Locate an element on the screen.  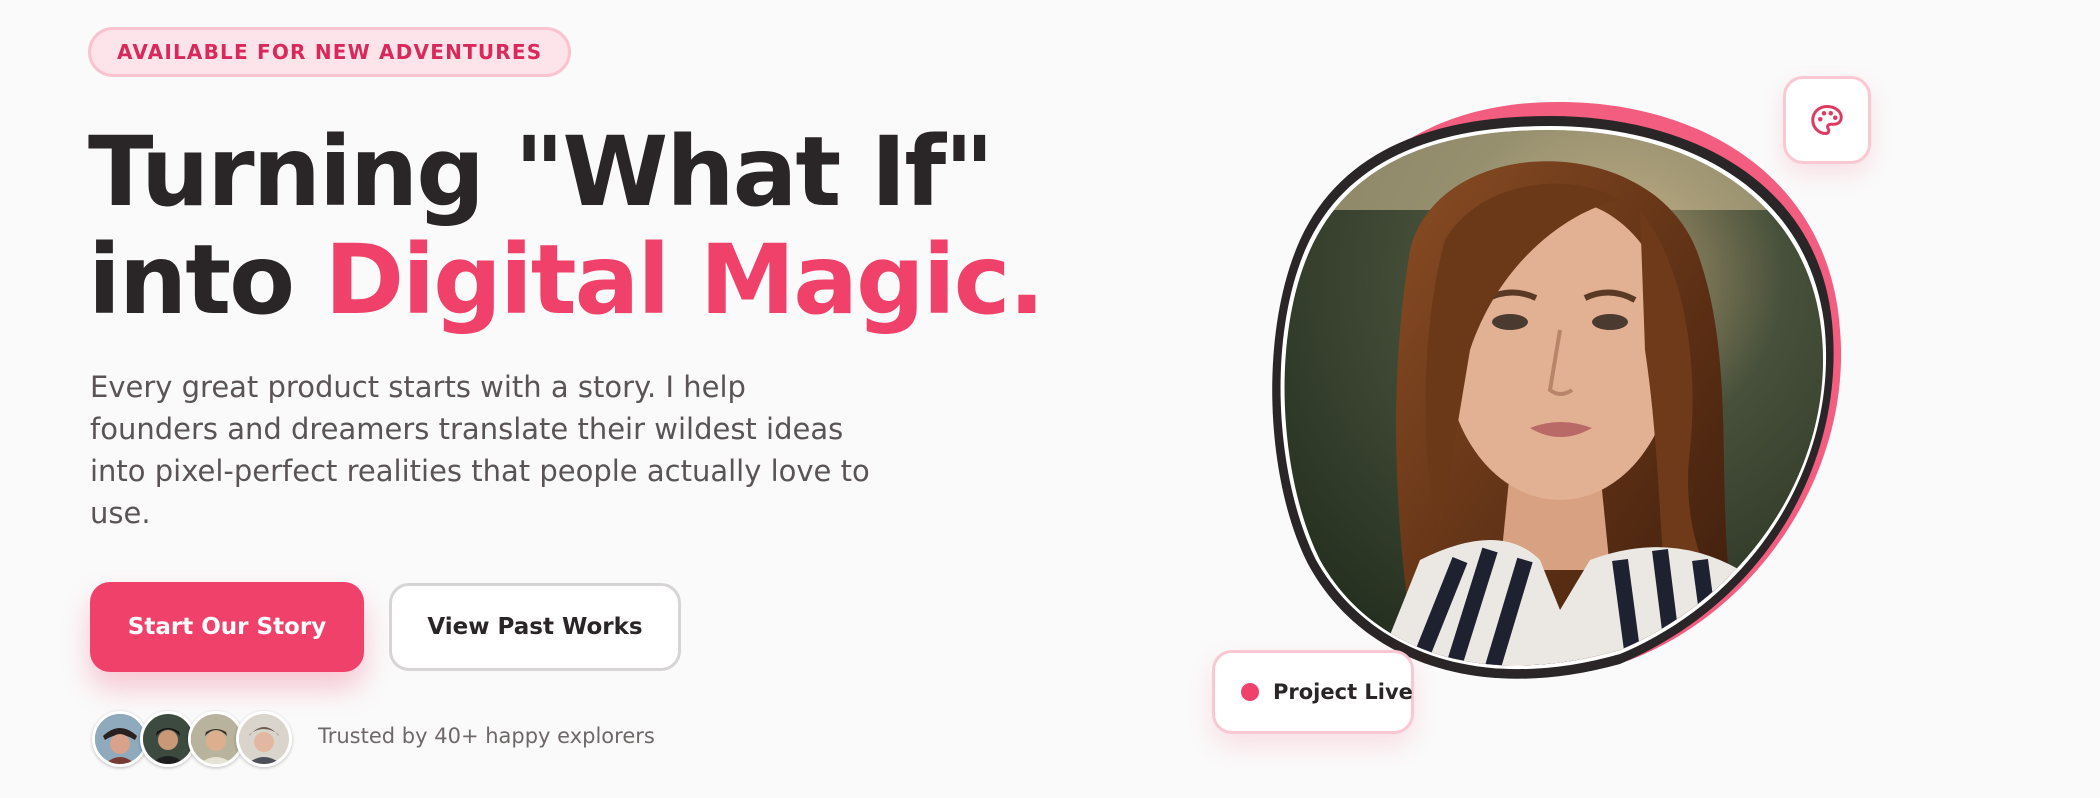
availability-badge: AVAILABLE FOR NEW ADVENTURES is located at coordinates (330, 52).